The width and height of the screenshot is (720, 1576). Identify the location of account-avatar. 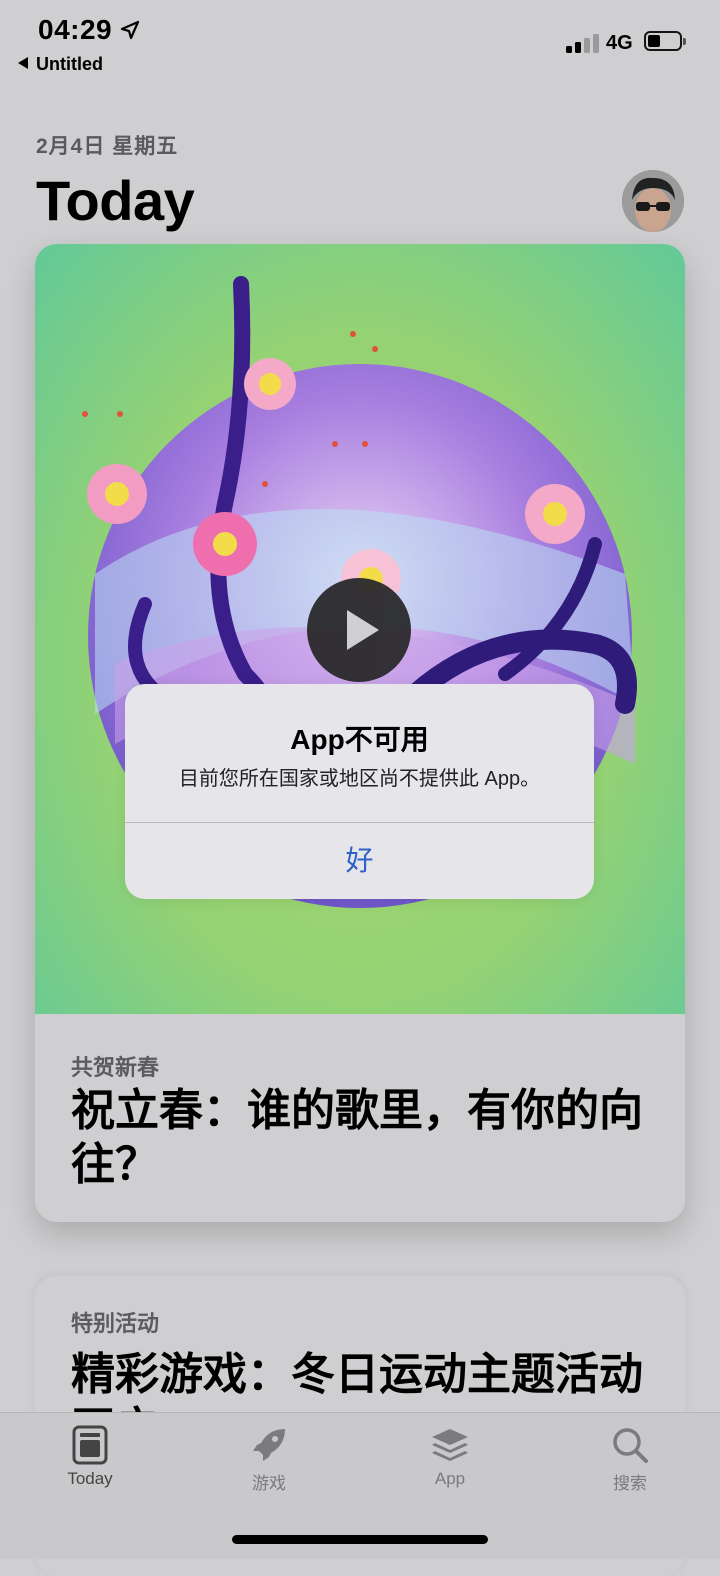
(653, 201).